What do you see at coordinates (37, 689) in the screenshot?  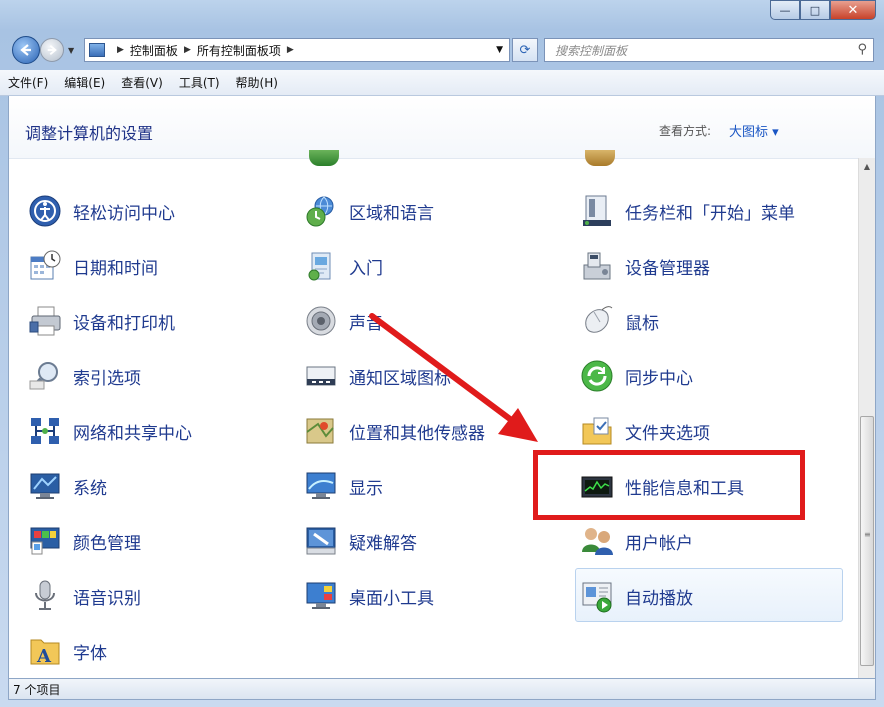 I see `item-count: 7 个项目` at bounding box center [37, 689].